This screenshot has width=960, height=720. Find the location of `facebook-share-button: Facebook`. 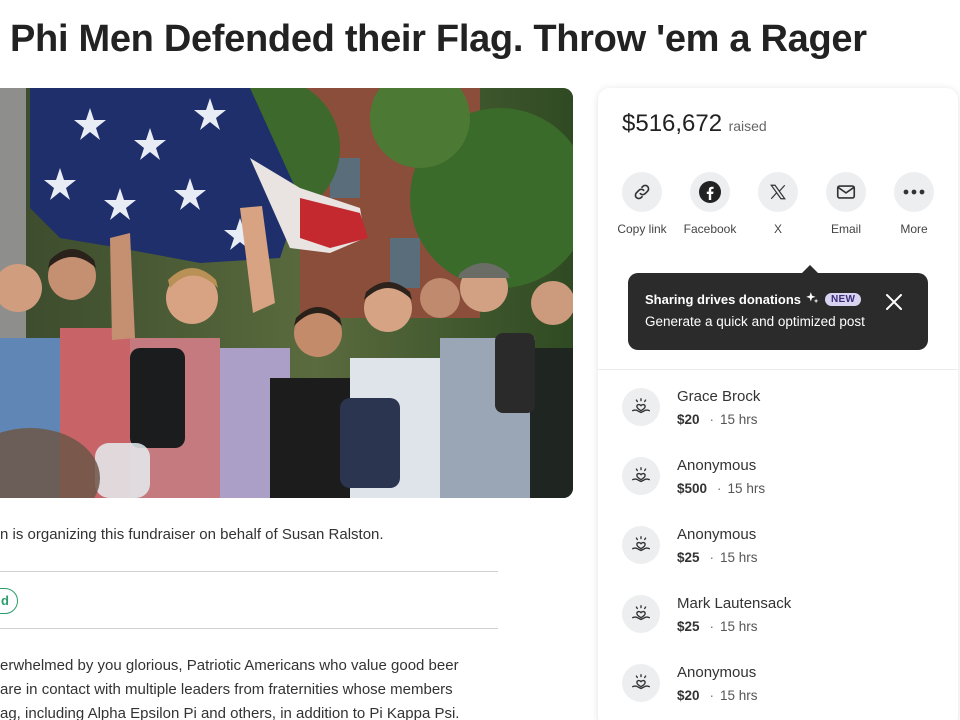

facebook-share-button: Facebook is located at coordinates (710, 204).